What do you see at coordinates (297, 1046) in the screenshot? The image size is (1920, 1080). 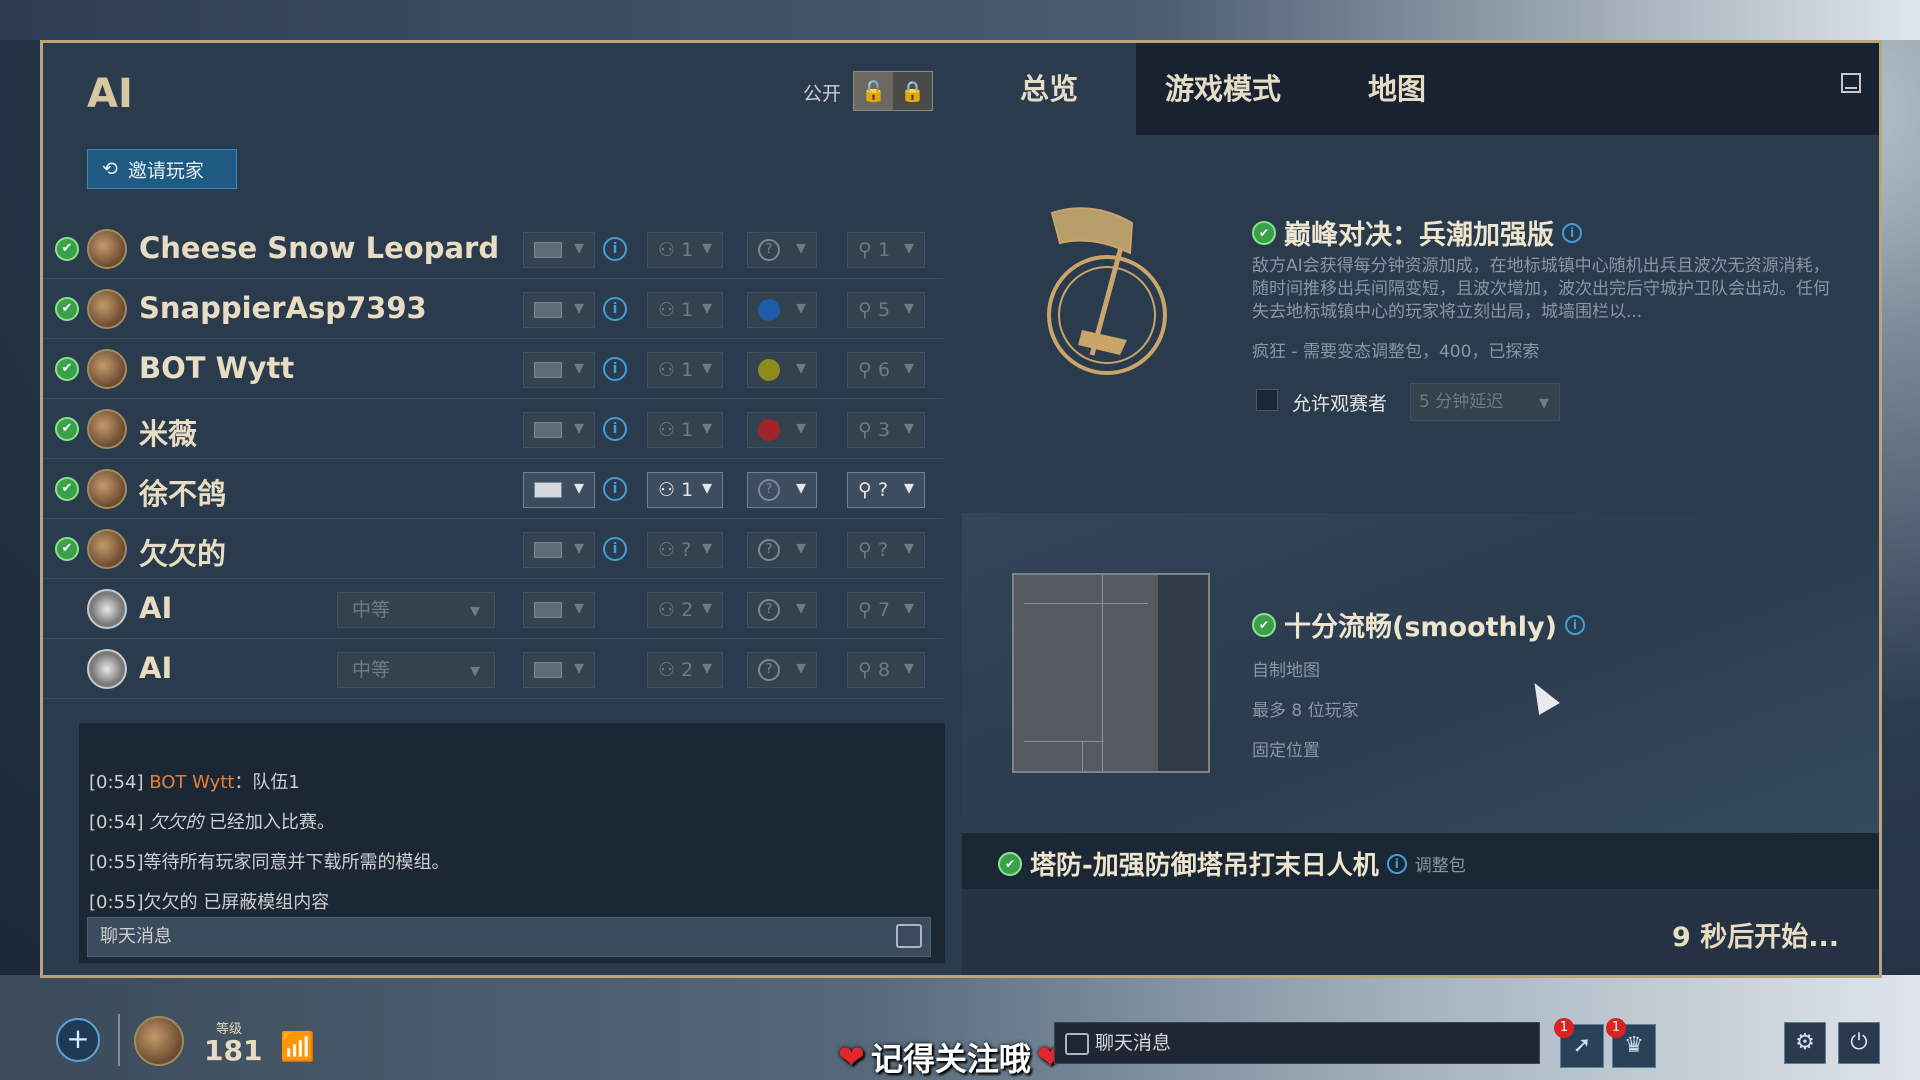 I see `wifi-icon: 📶` at bounding box center [297, 1046].